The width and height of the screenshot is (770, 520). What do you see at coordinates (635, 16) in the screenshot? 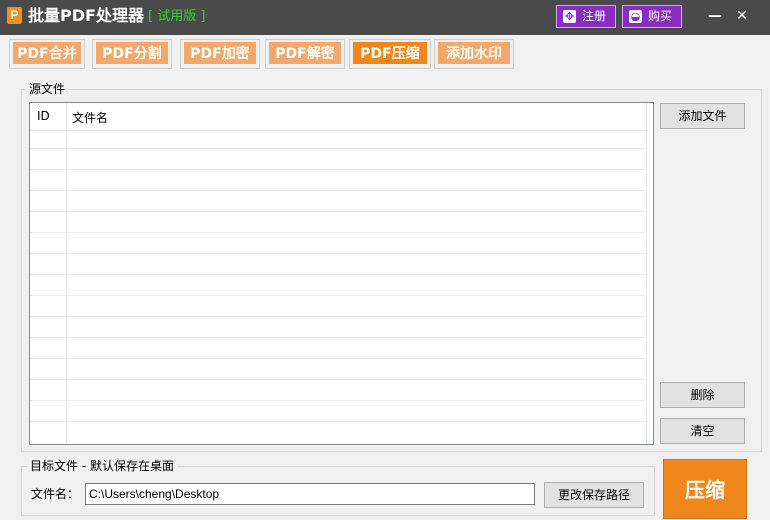
I see `cart-icon: ◒` at bounding box center [635, 16].